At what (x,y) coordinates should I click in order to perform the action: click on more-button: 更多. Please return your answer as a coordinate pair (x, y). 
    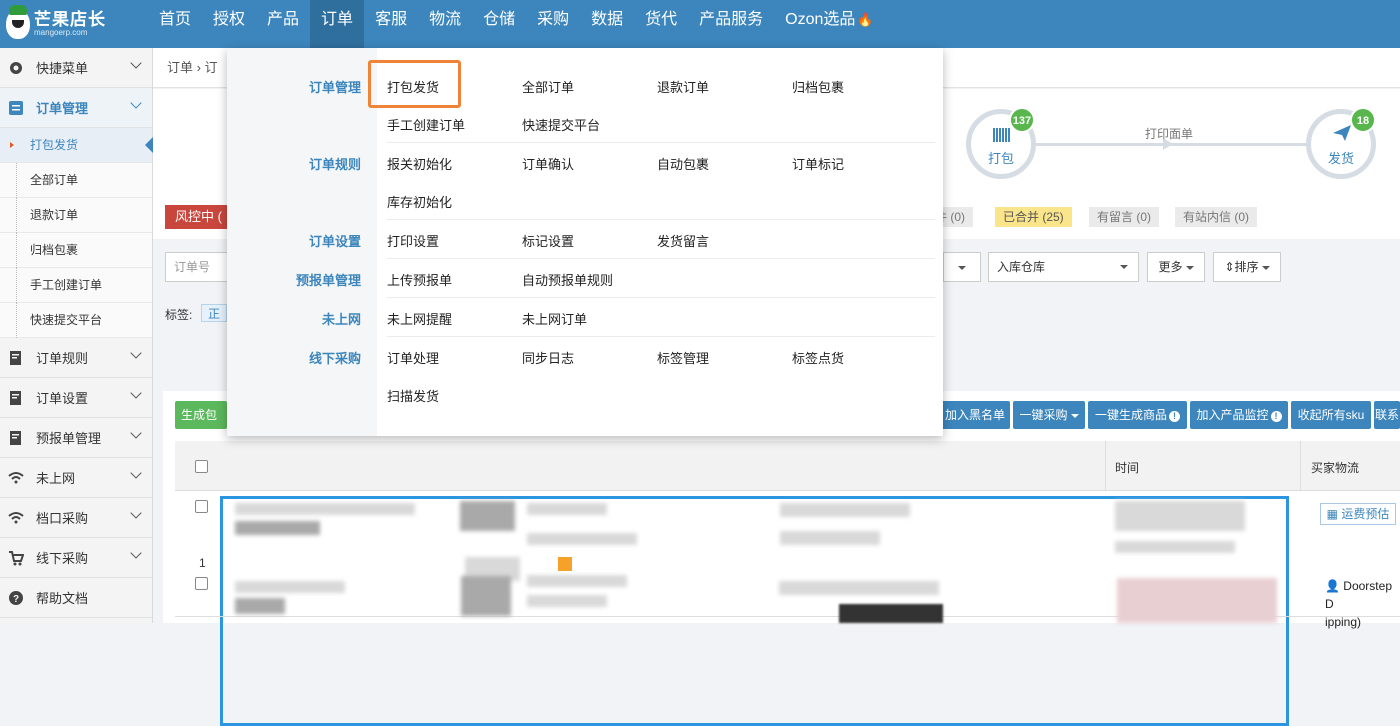
    Looking at the image, I should click on (1176, 267).